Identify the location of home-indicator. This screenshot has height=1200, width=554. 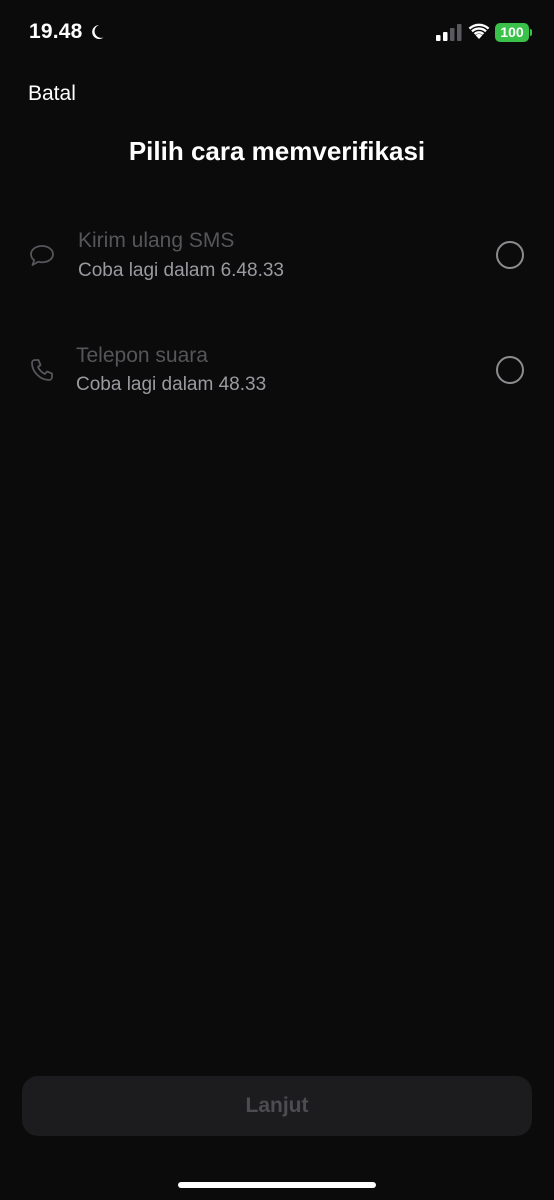
(277, 1185).